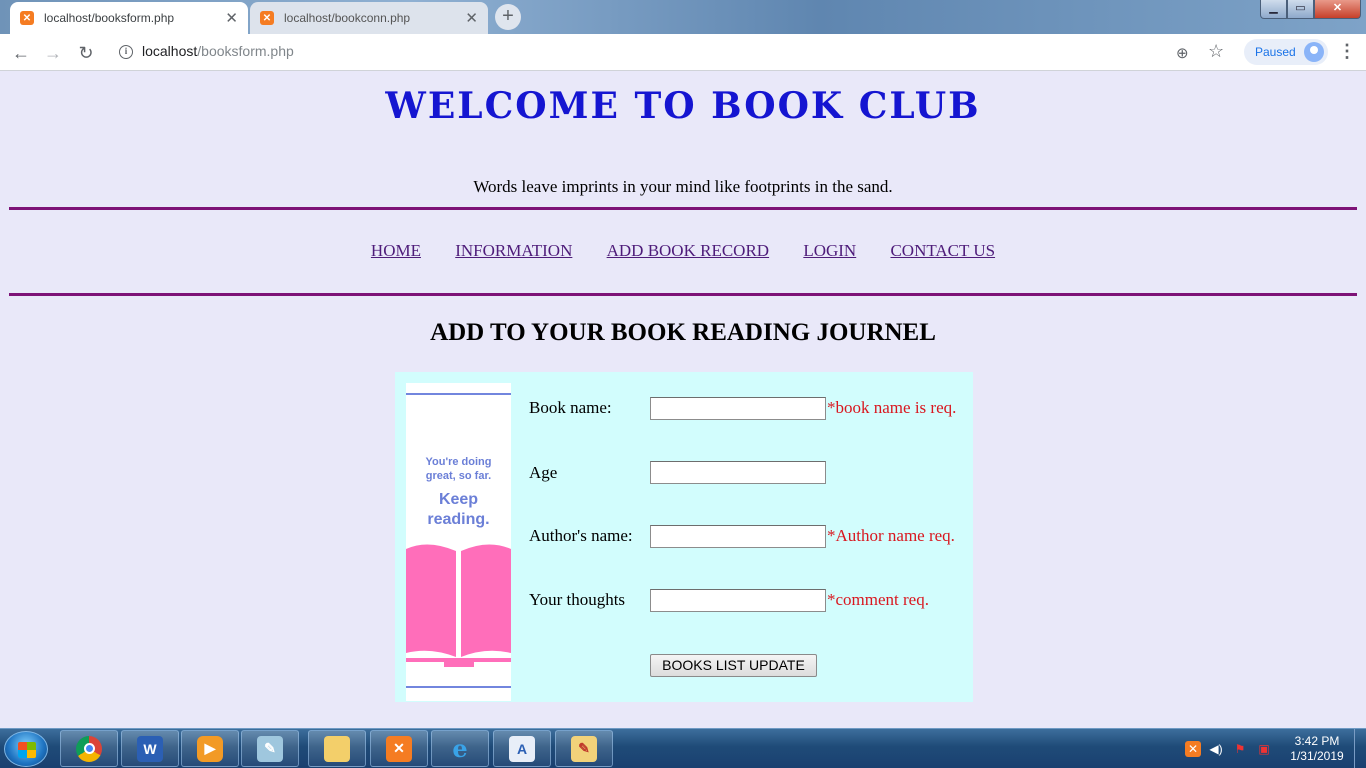  What do you see at coordinates (1273, 9) in the screenshot?
I see `minimize-button: ▁` at bounding box center [1273, 9].